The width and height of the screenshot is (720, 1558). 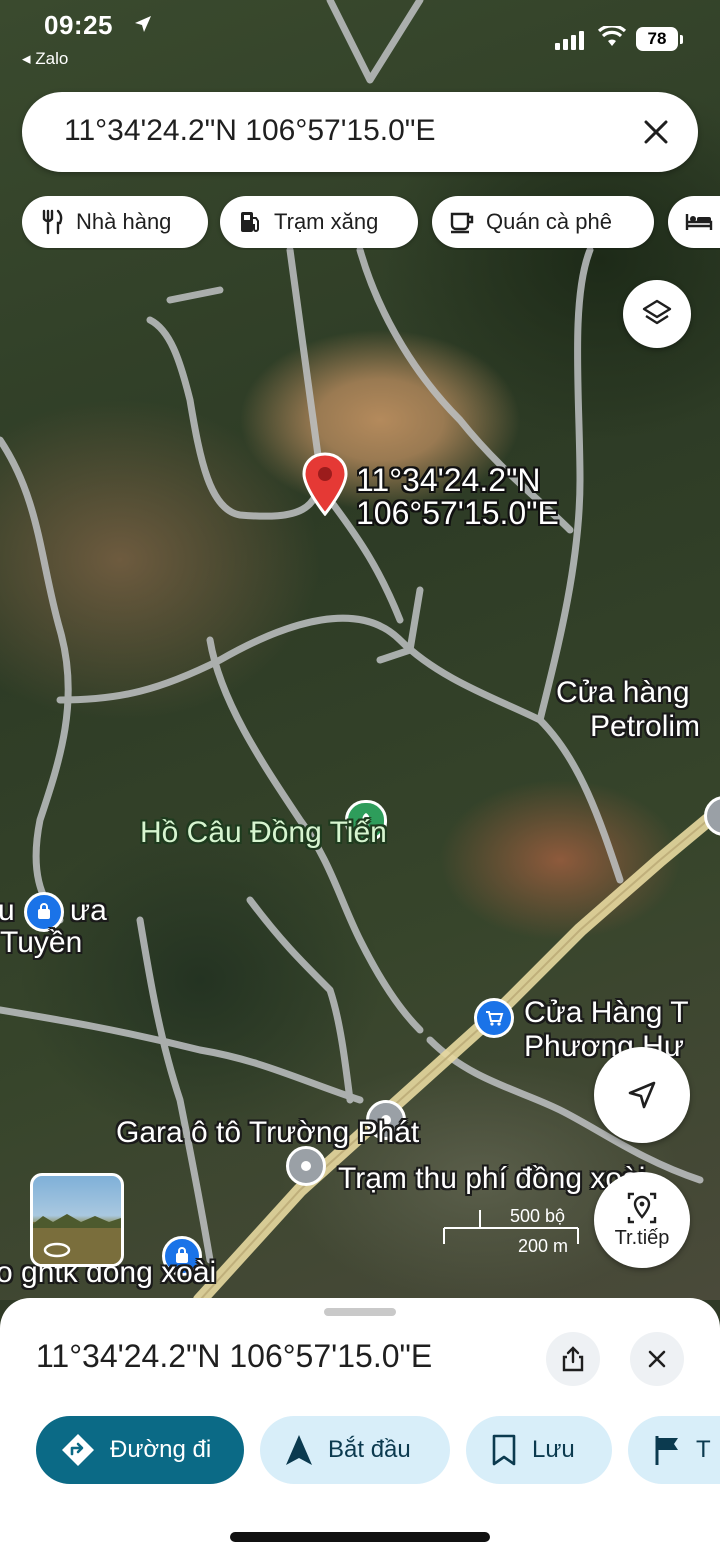 I want to click on my-location-button, so click(x=642, y=1095).